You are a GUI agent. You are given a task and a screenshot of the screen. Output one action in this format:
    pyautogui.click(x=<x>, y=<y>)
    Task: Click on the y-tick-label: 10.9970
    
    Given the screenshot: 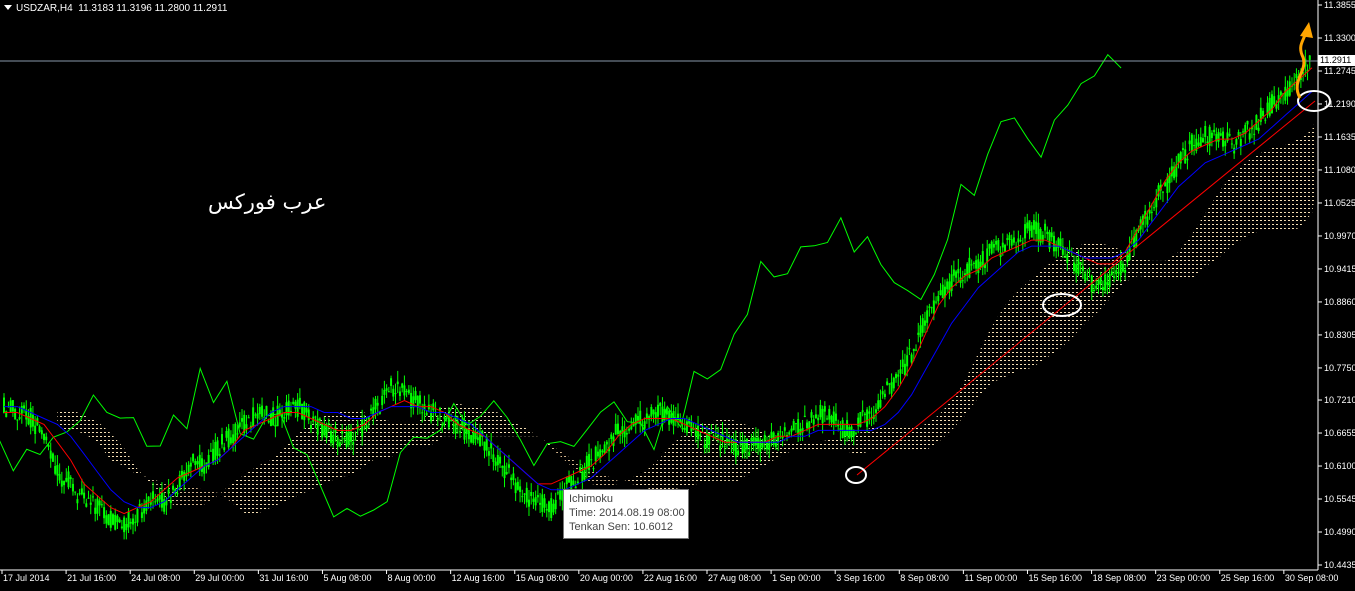 What is the action you would take?
    pyautogui.click(x=1339, y=236)
    